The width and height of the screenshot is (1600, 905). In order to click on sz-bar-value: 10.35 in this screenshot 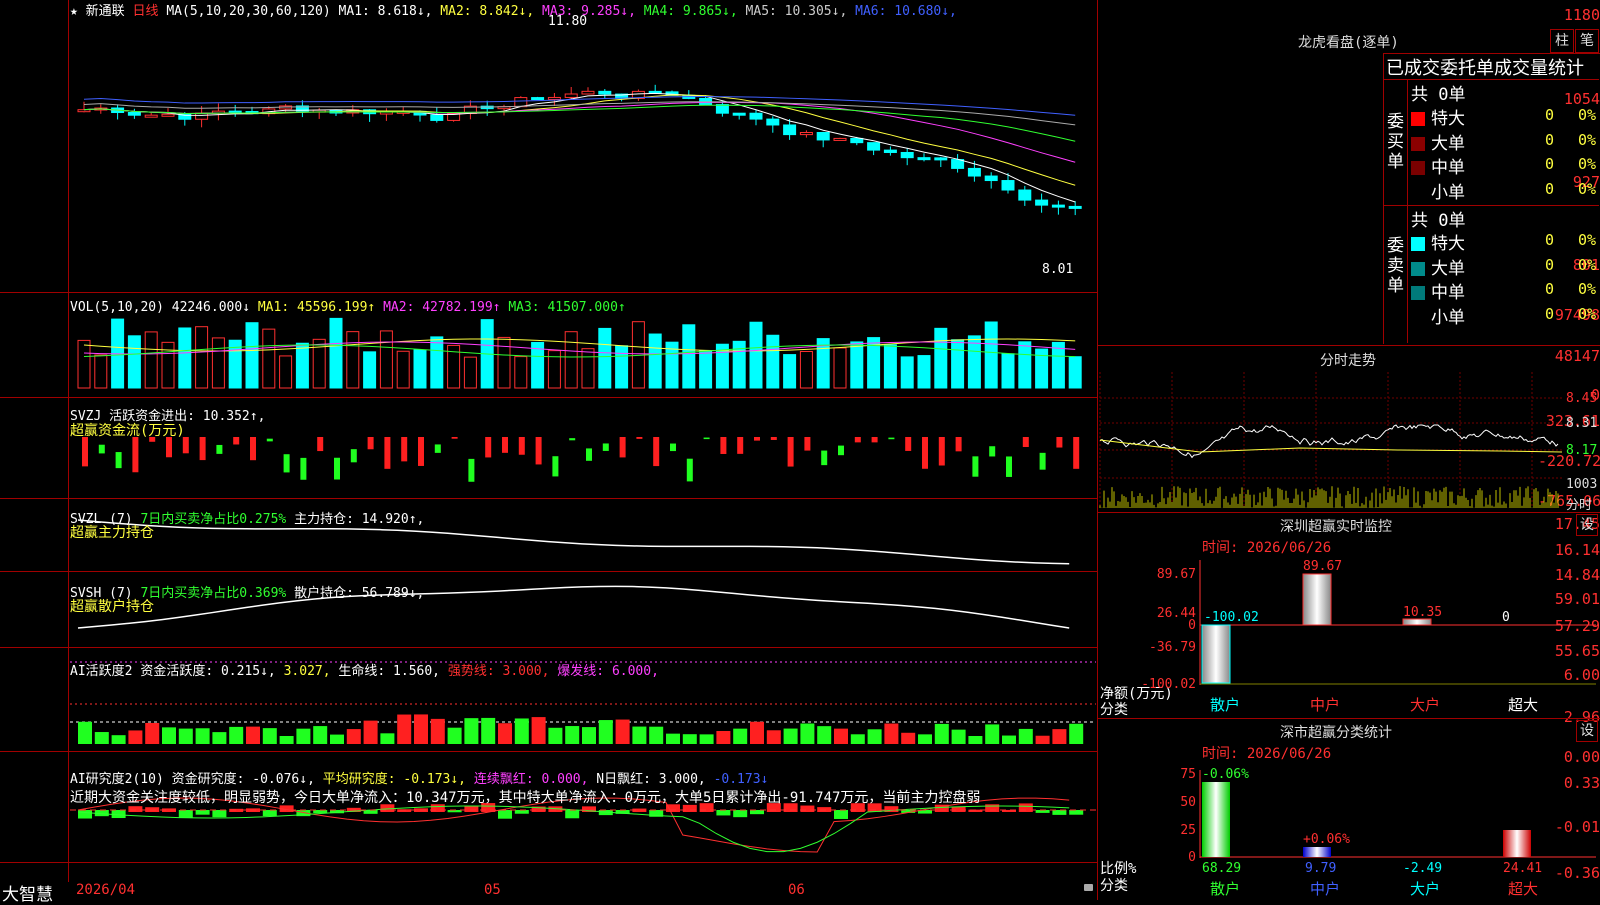, I will do `click(1422, 612)`.